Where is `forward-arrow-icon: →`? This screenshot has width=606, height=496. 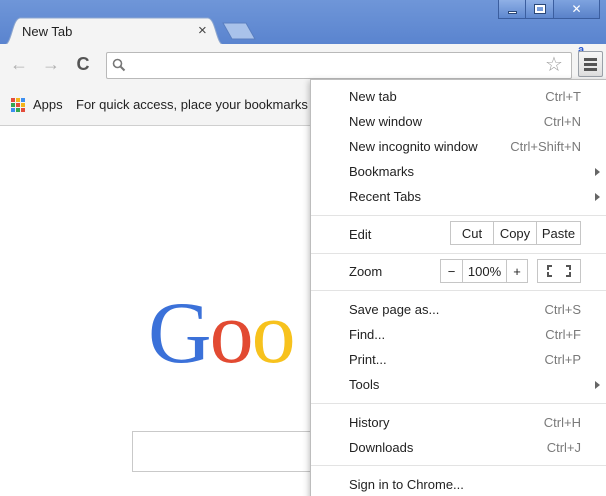
forward-arrow-icon: → is located at coordinates (51, 63).